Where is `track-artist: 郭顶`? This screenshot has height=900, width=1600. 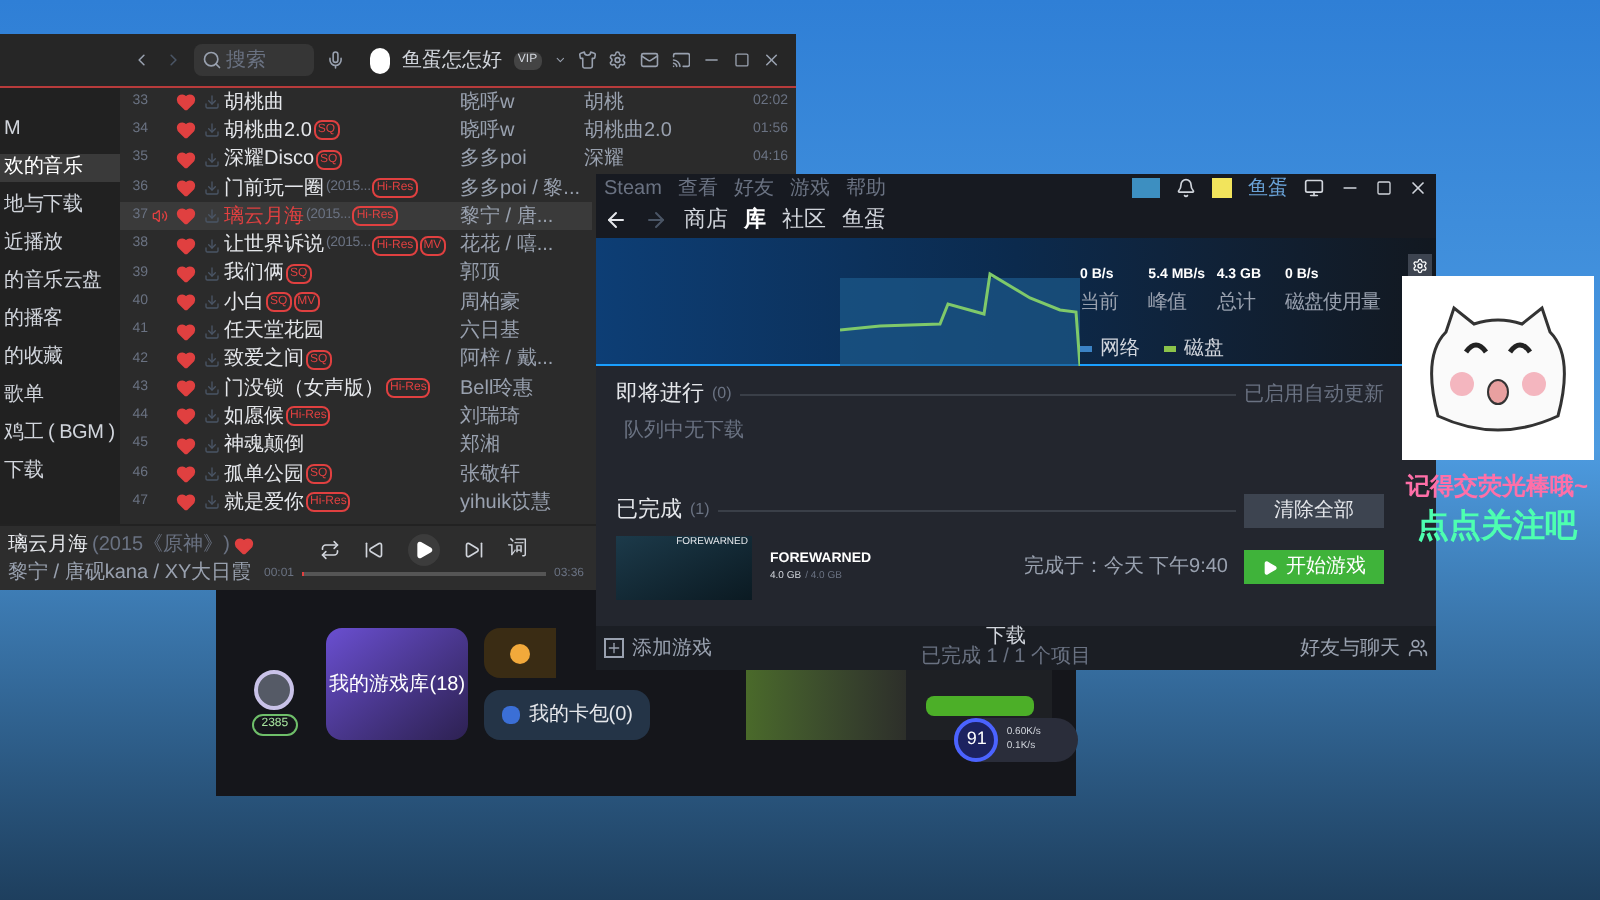 track-artist: 郭顶 is located at coordinates (481, 274).